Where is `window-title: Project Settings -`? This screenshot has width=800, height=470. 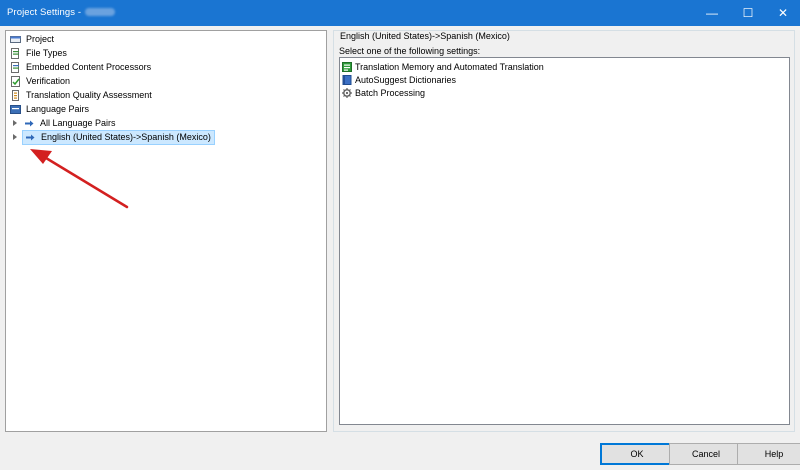
window-title: Project Settings - is located at coordinates (61, 12).